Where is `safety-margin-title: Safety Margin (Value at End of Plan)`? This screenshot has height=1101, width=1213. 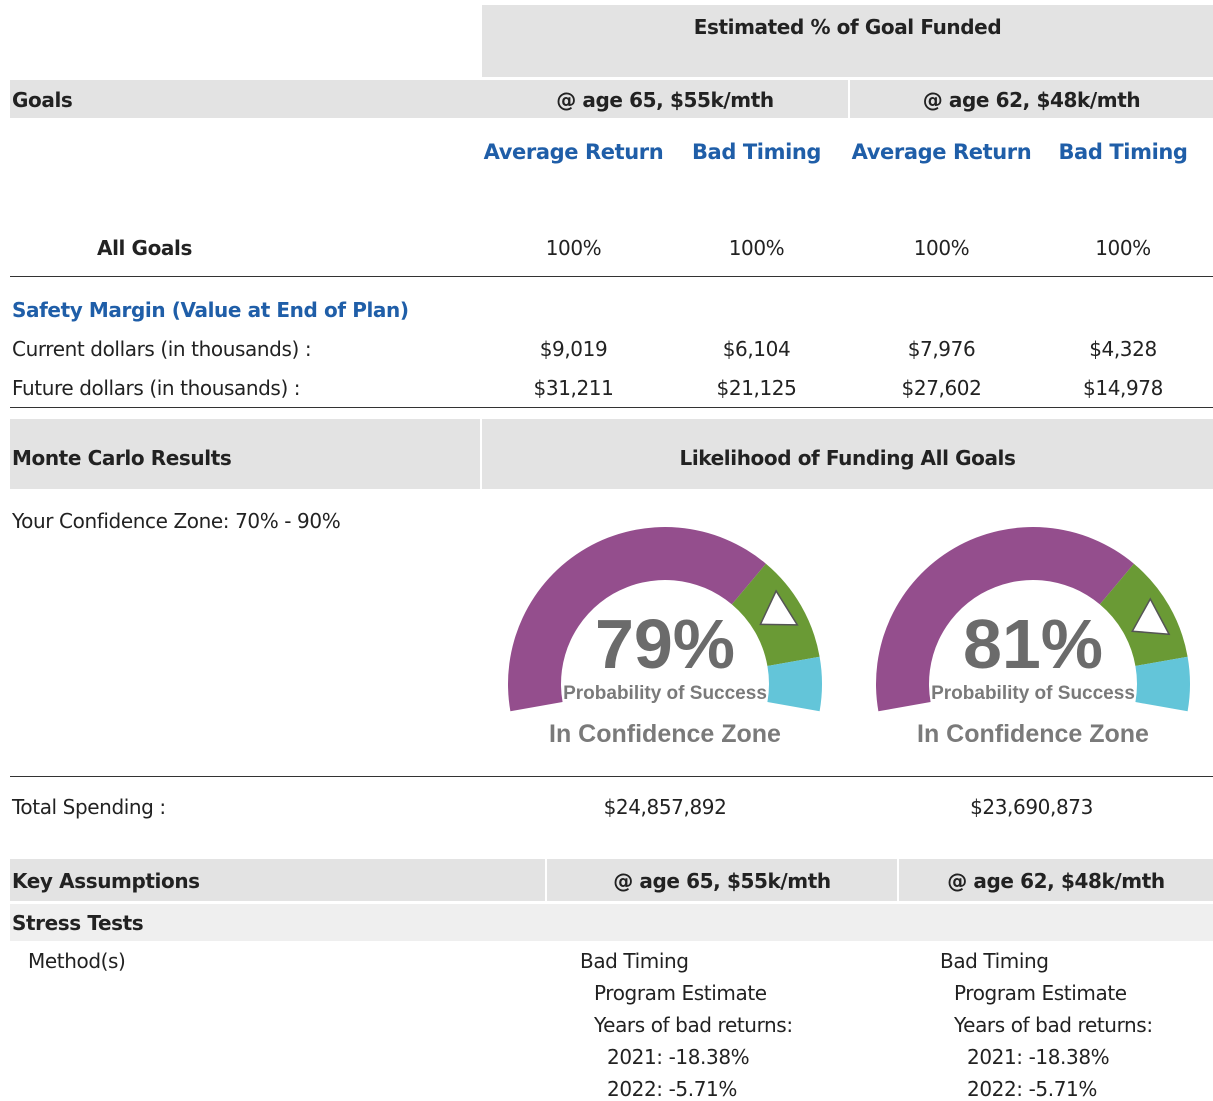 safety-margin-title: Safety Margin (Value at End of Plan) is located at coordinates (210, 310).